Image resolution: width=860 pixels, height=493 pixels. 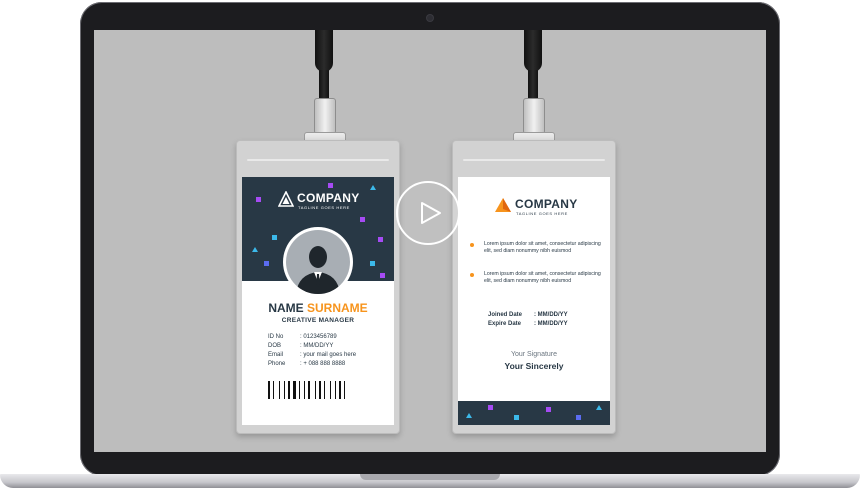 I want to click on holder-name: NAME SURNAME, so click(x=318, y=308).